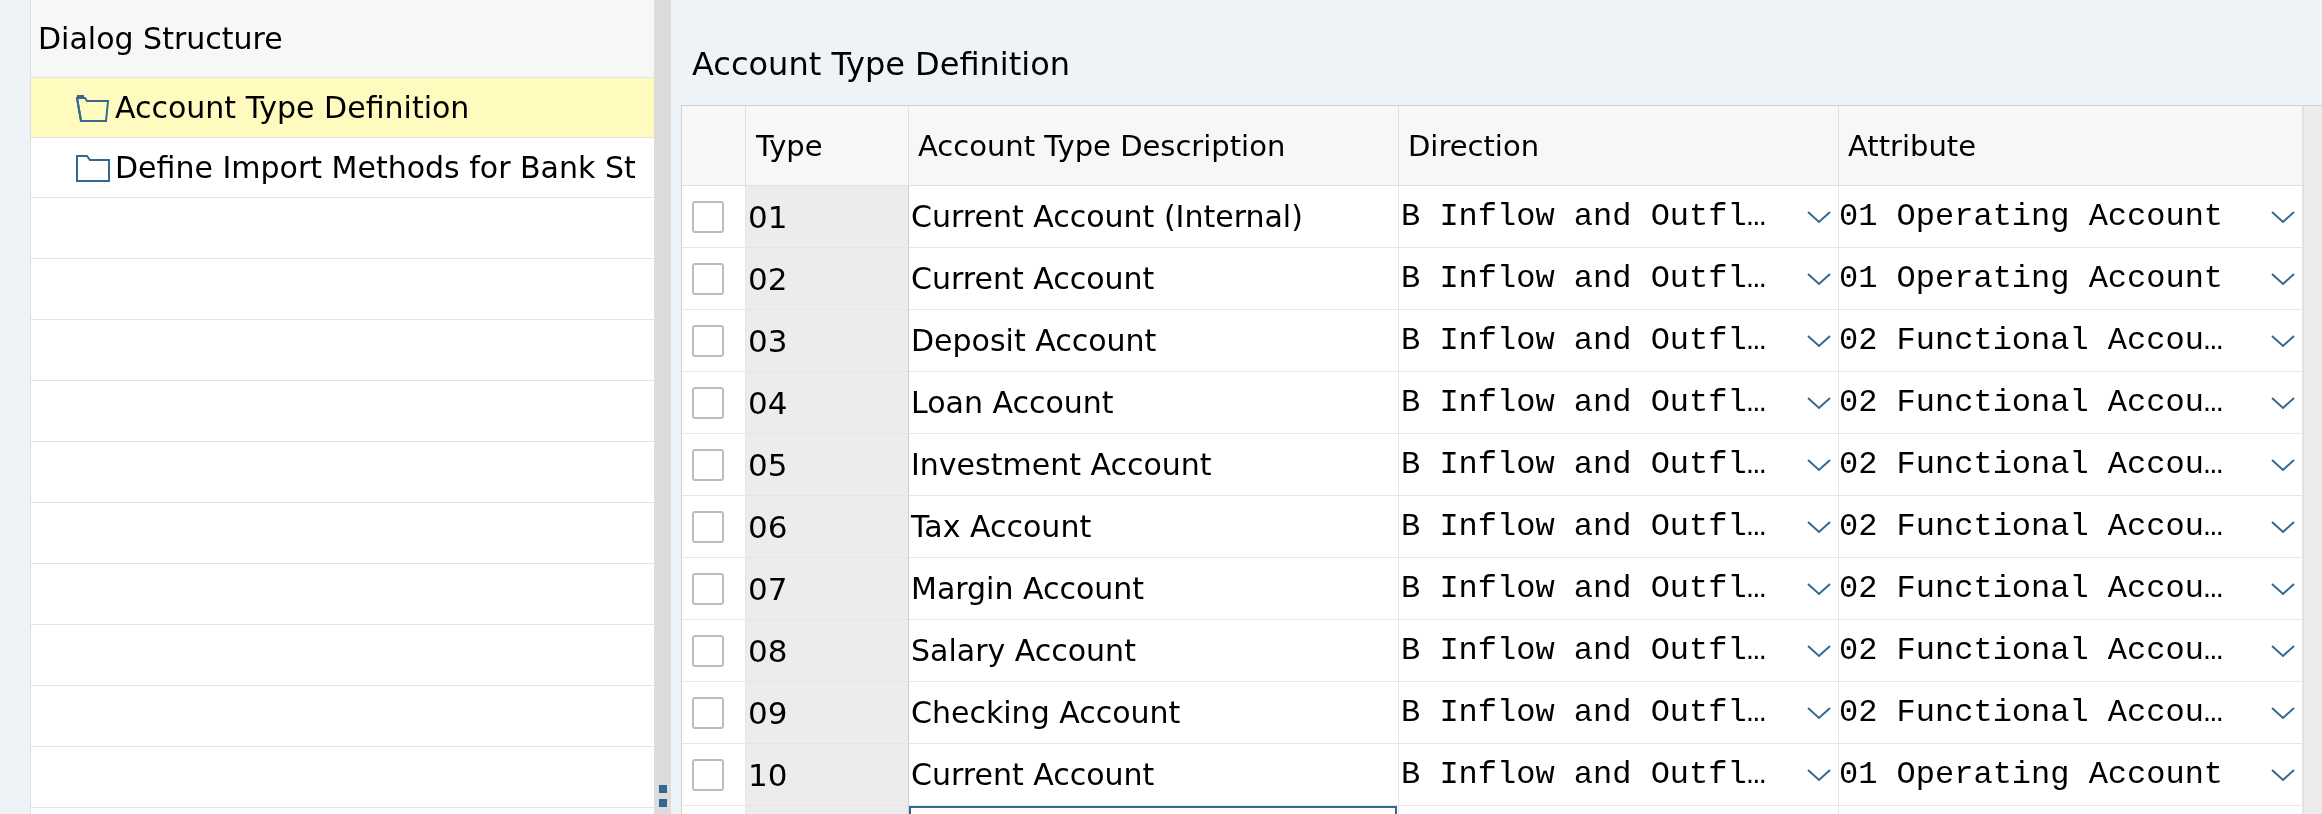  Describe the element at coordinates (827, 217) in the screenshot. I see `table-cell: 01` at that location.